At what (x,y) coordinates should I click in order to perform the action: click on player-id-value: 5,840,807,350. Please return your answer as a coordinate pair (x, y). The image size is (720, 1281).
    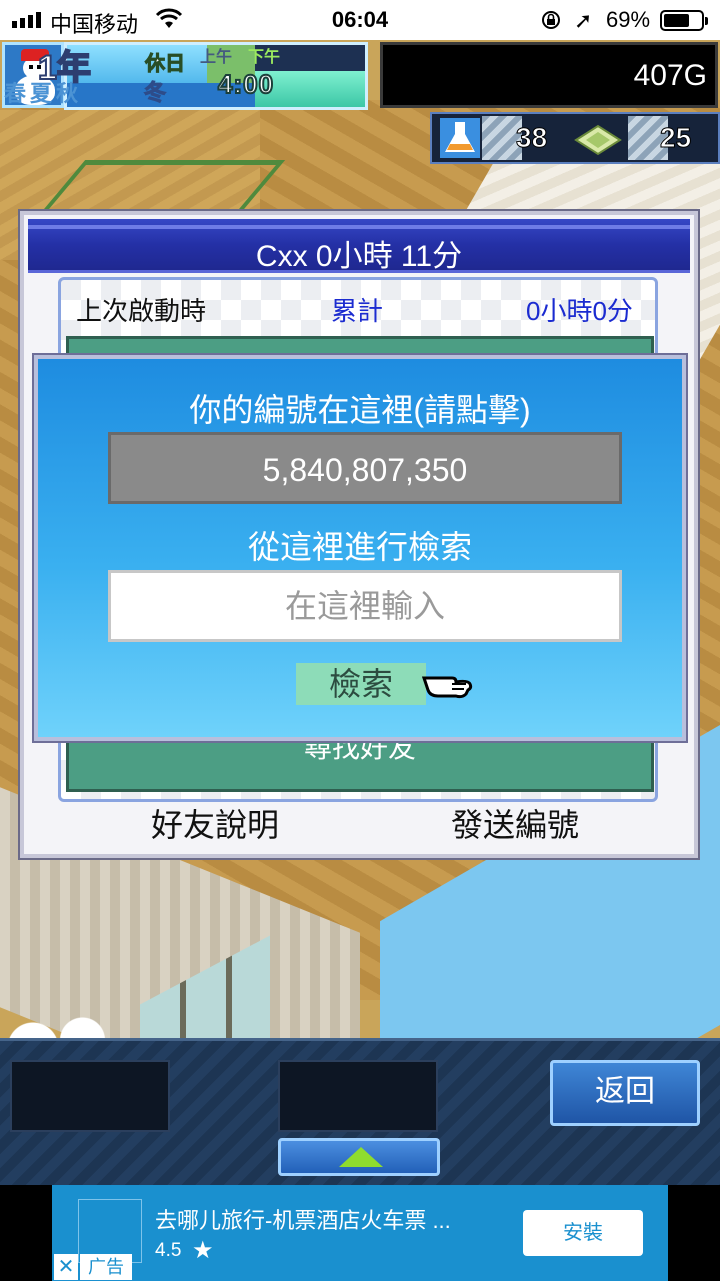
    Looking at the image, I should click on (365, 470).